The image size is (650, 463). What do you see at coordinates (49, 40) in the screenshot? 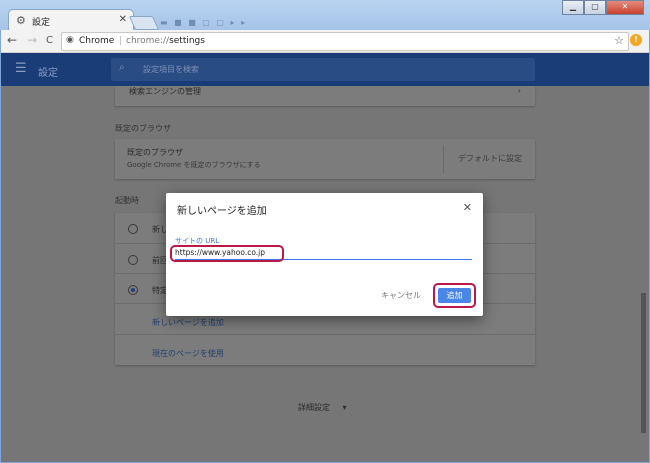
I see `reload-icon: C` at bounding box center [49, 40].